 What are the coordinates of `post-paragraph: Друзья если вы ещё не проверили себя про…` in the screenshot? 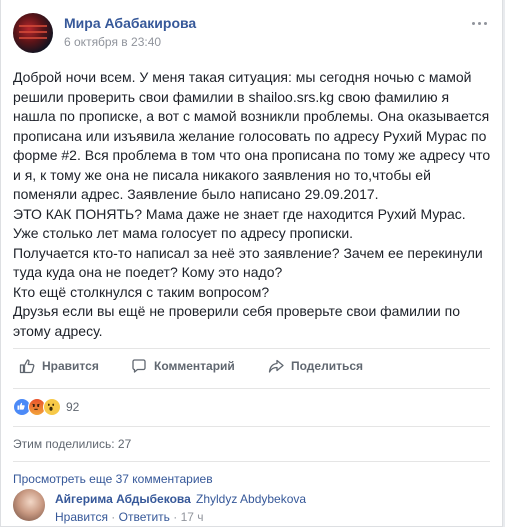 It's located at (236, 321).